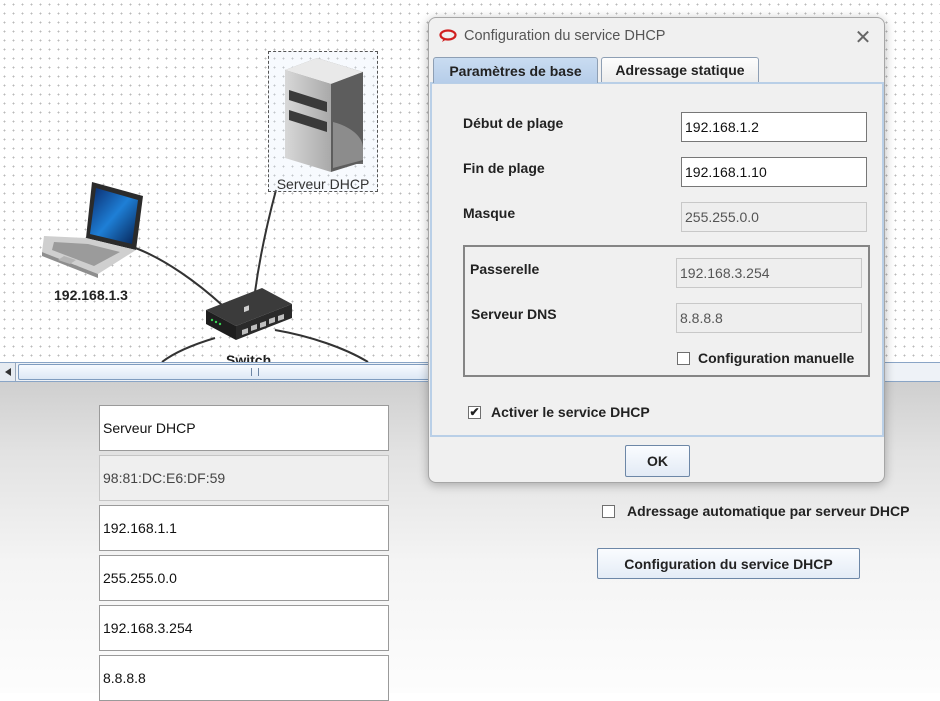 This screenshot has height=701, width=940. I want to click on range-start-input: 192.168.1.2, so click(774, 127).